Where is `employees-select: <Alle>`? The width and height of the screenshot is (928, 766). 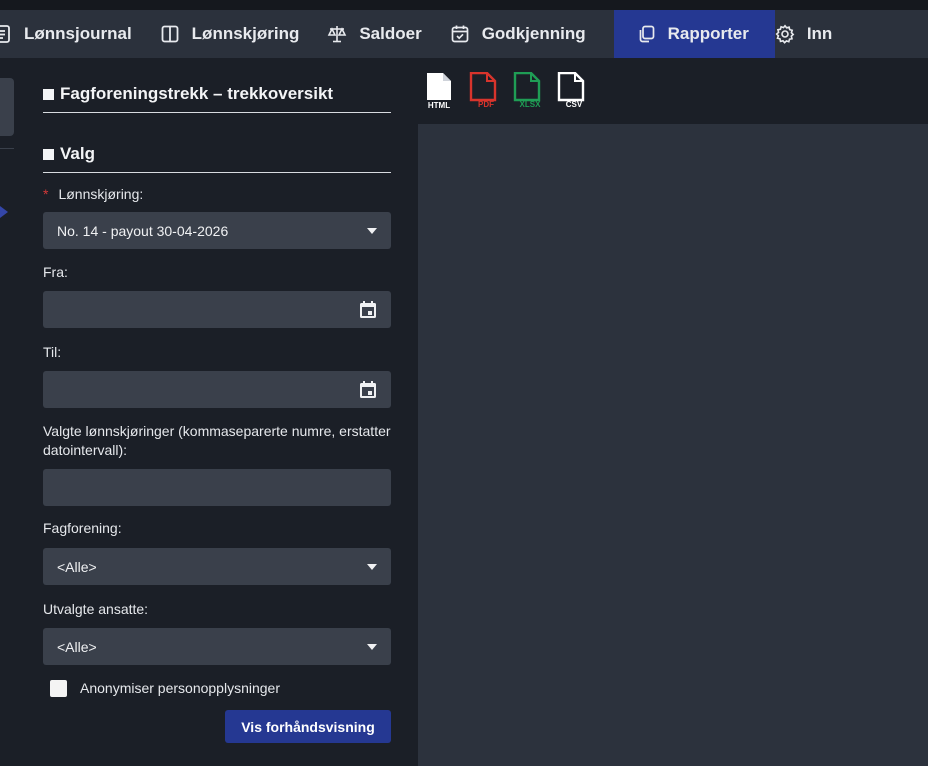 employees-select: <Alle> is located at coordinates (217, 646).